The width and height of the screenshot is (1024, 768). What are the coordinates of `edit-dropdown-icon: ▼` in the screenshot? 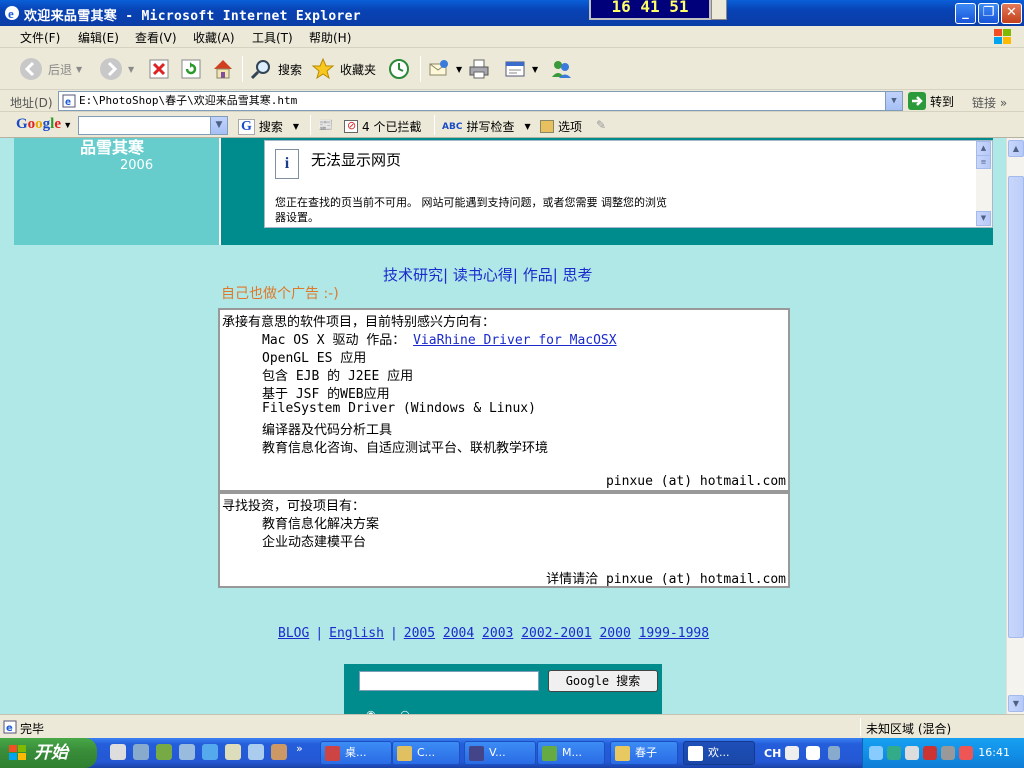 It's located at (535, 69).